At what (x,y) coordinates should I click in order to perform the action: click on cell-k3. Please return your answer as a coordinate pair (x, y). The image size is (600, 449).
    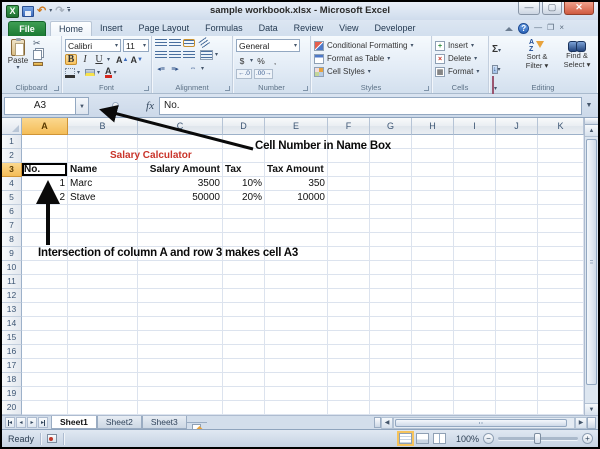
    Looking at the image, I should click on (561, 170).